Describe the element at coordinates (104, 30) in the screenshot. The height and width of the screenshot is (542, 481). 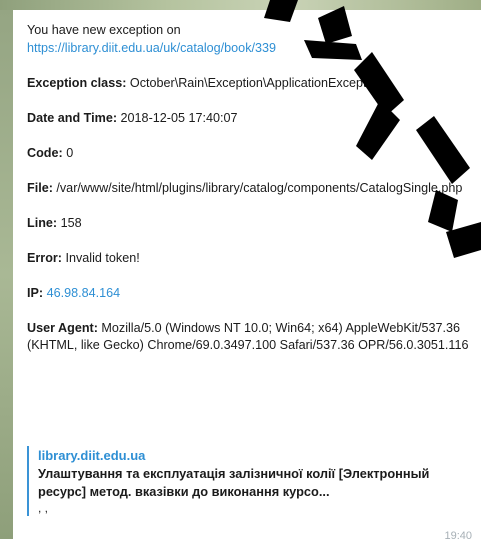
I see `intro-text: You have new exception on` at that location.